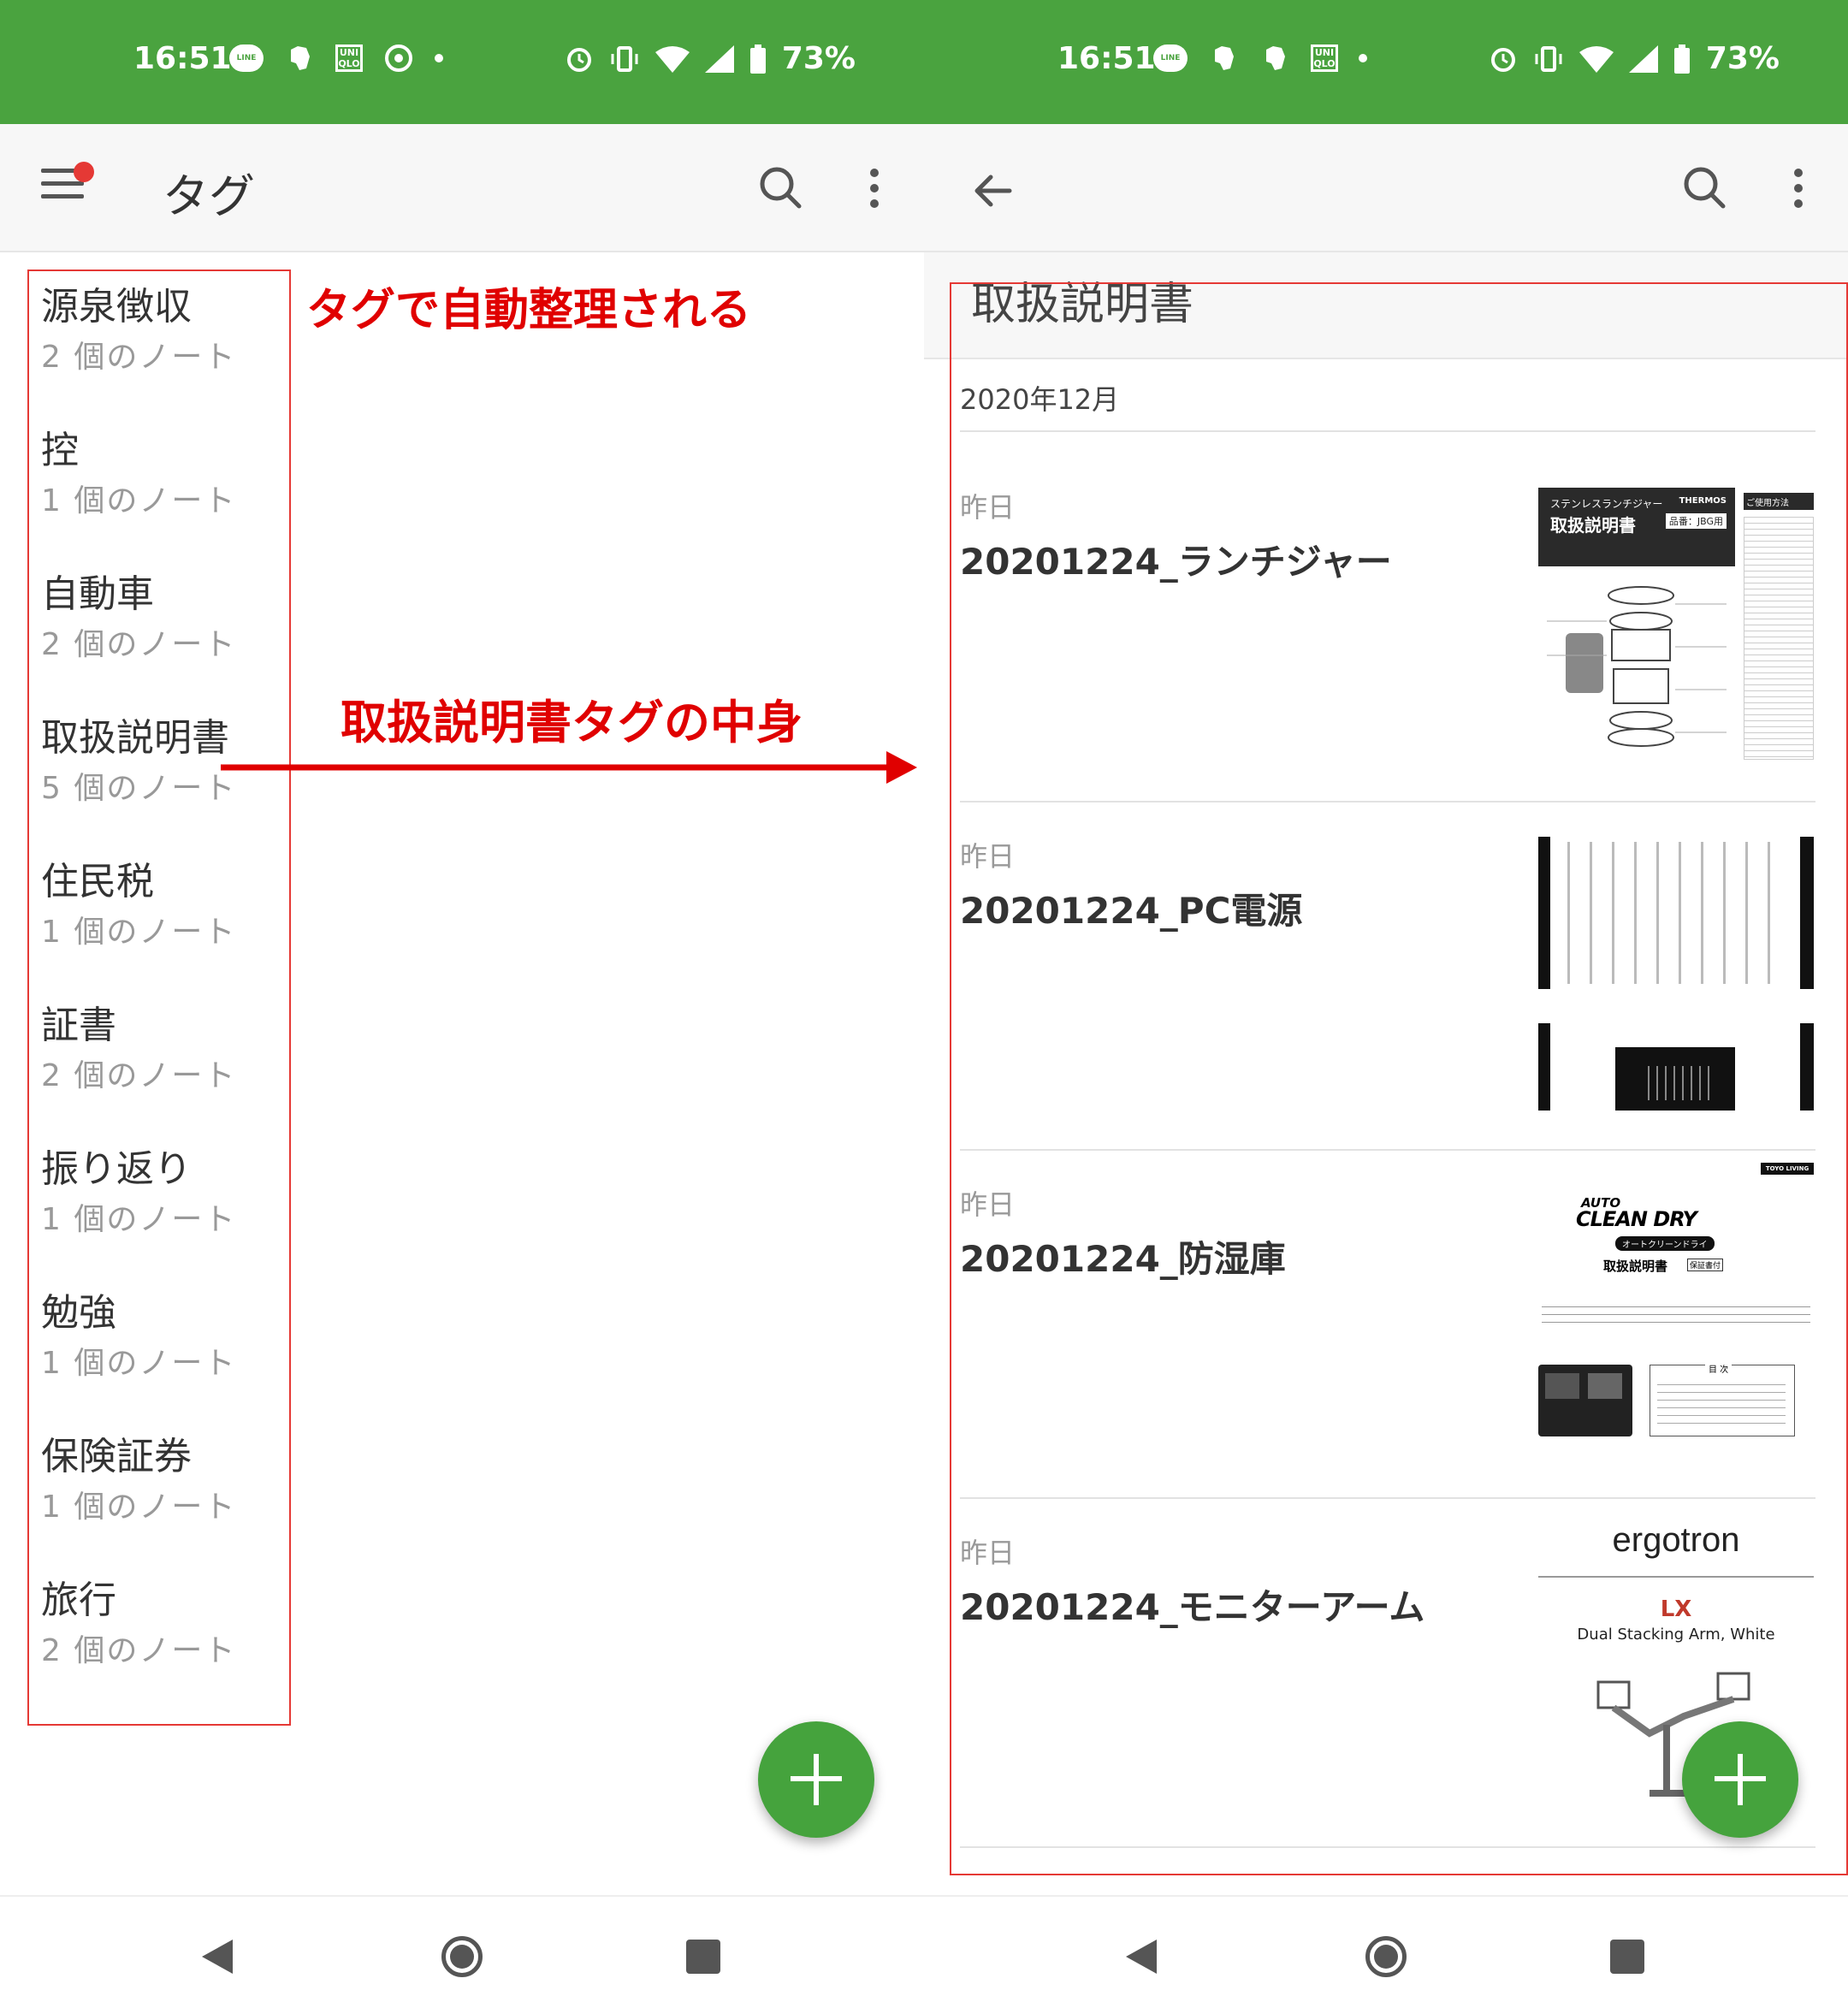  What do you see at coordinates (1386, 188) in the screenshot?
I see `app-bar` at bounding box center [1386, 188].